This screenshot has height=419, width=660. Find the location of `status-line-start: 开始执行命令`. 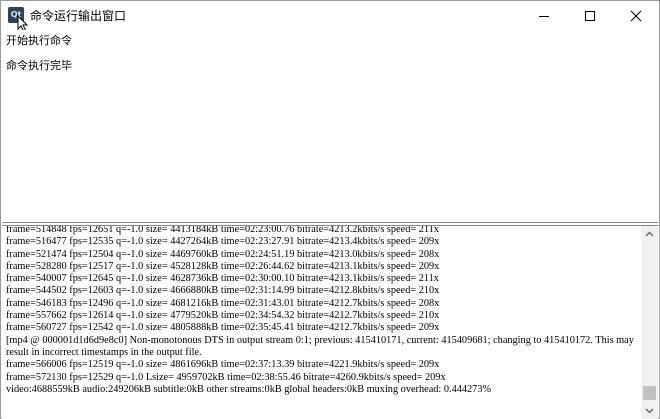

status-line-start: 开始执行命令 is located at coordinates (39, 40).